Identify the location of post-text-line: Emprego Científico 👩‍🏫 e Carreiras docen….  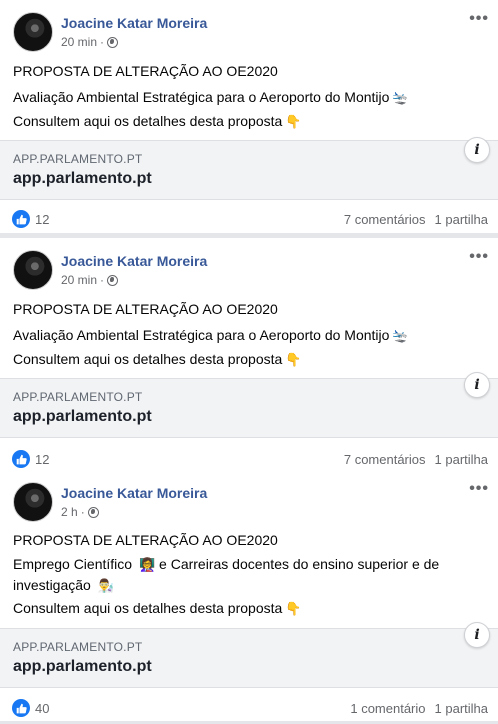
(243, 575).